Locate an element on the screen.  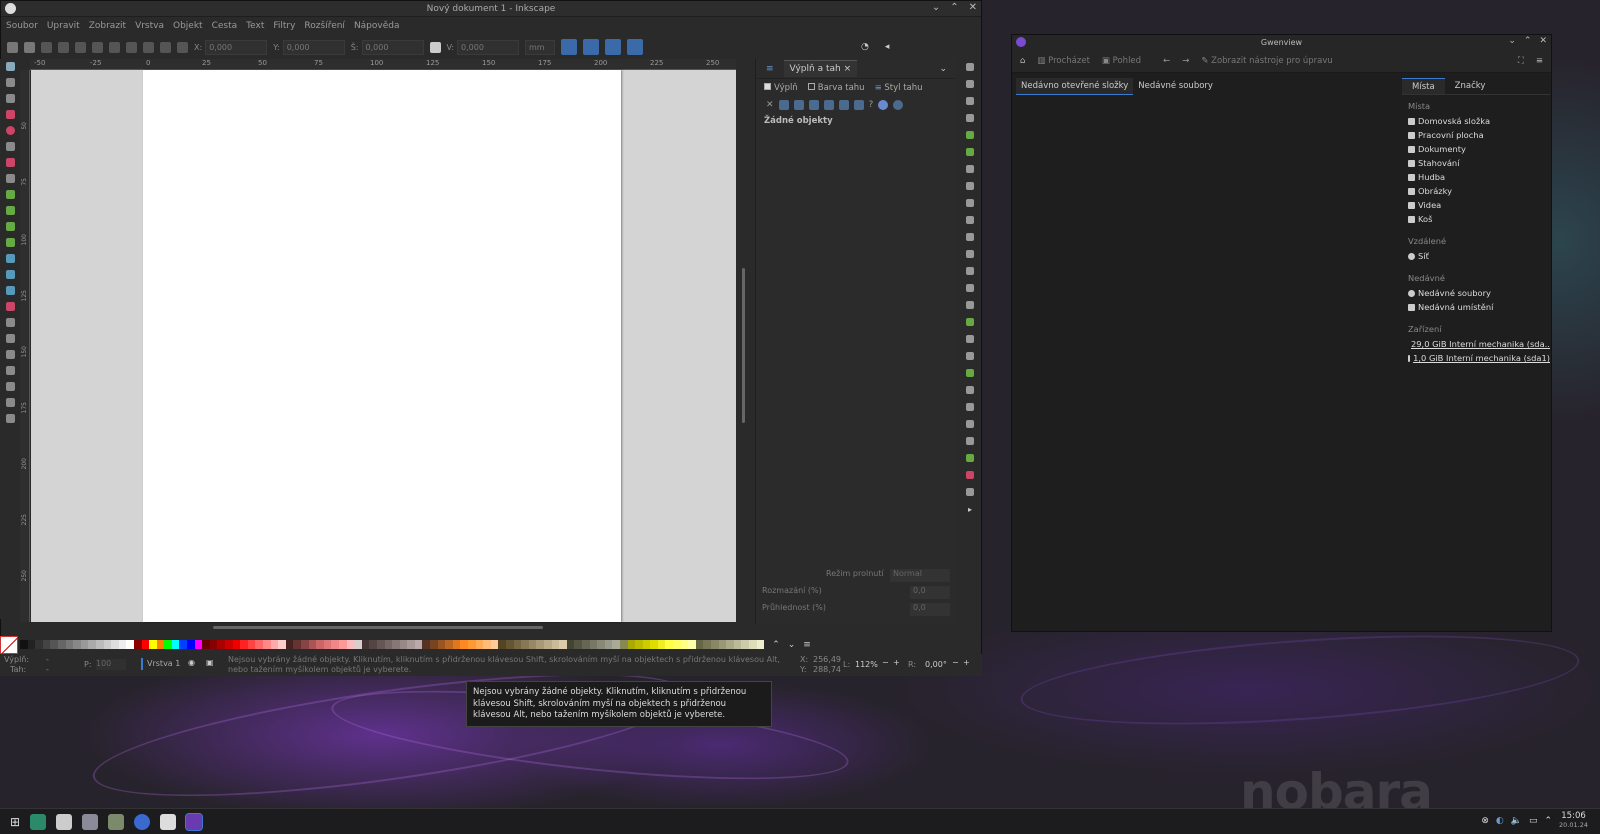
place-recent-files: Nedávné soubory is located at coordinates (1476, 293).